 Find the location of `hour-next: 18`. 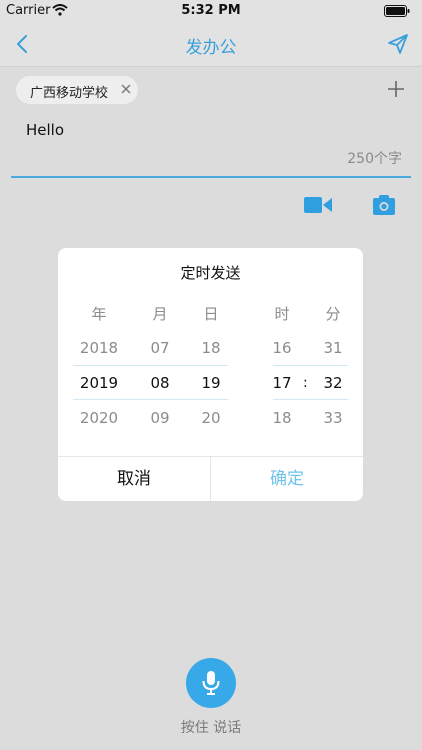

hour-next: 18 is located at coordinates (282, 418).